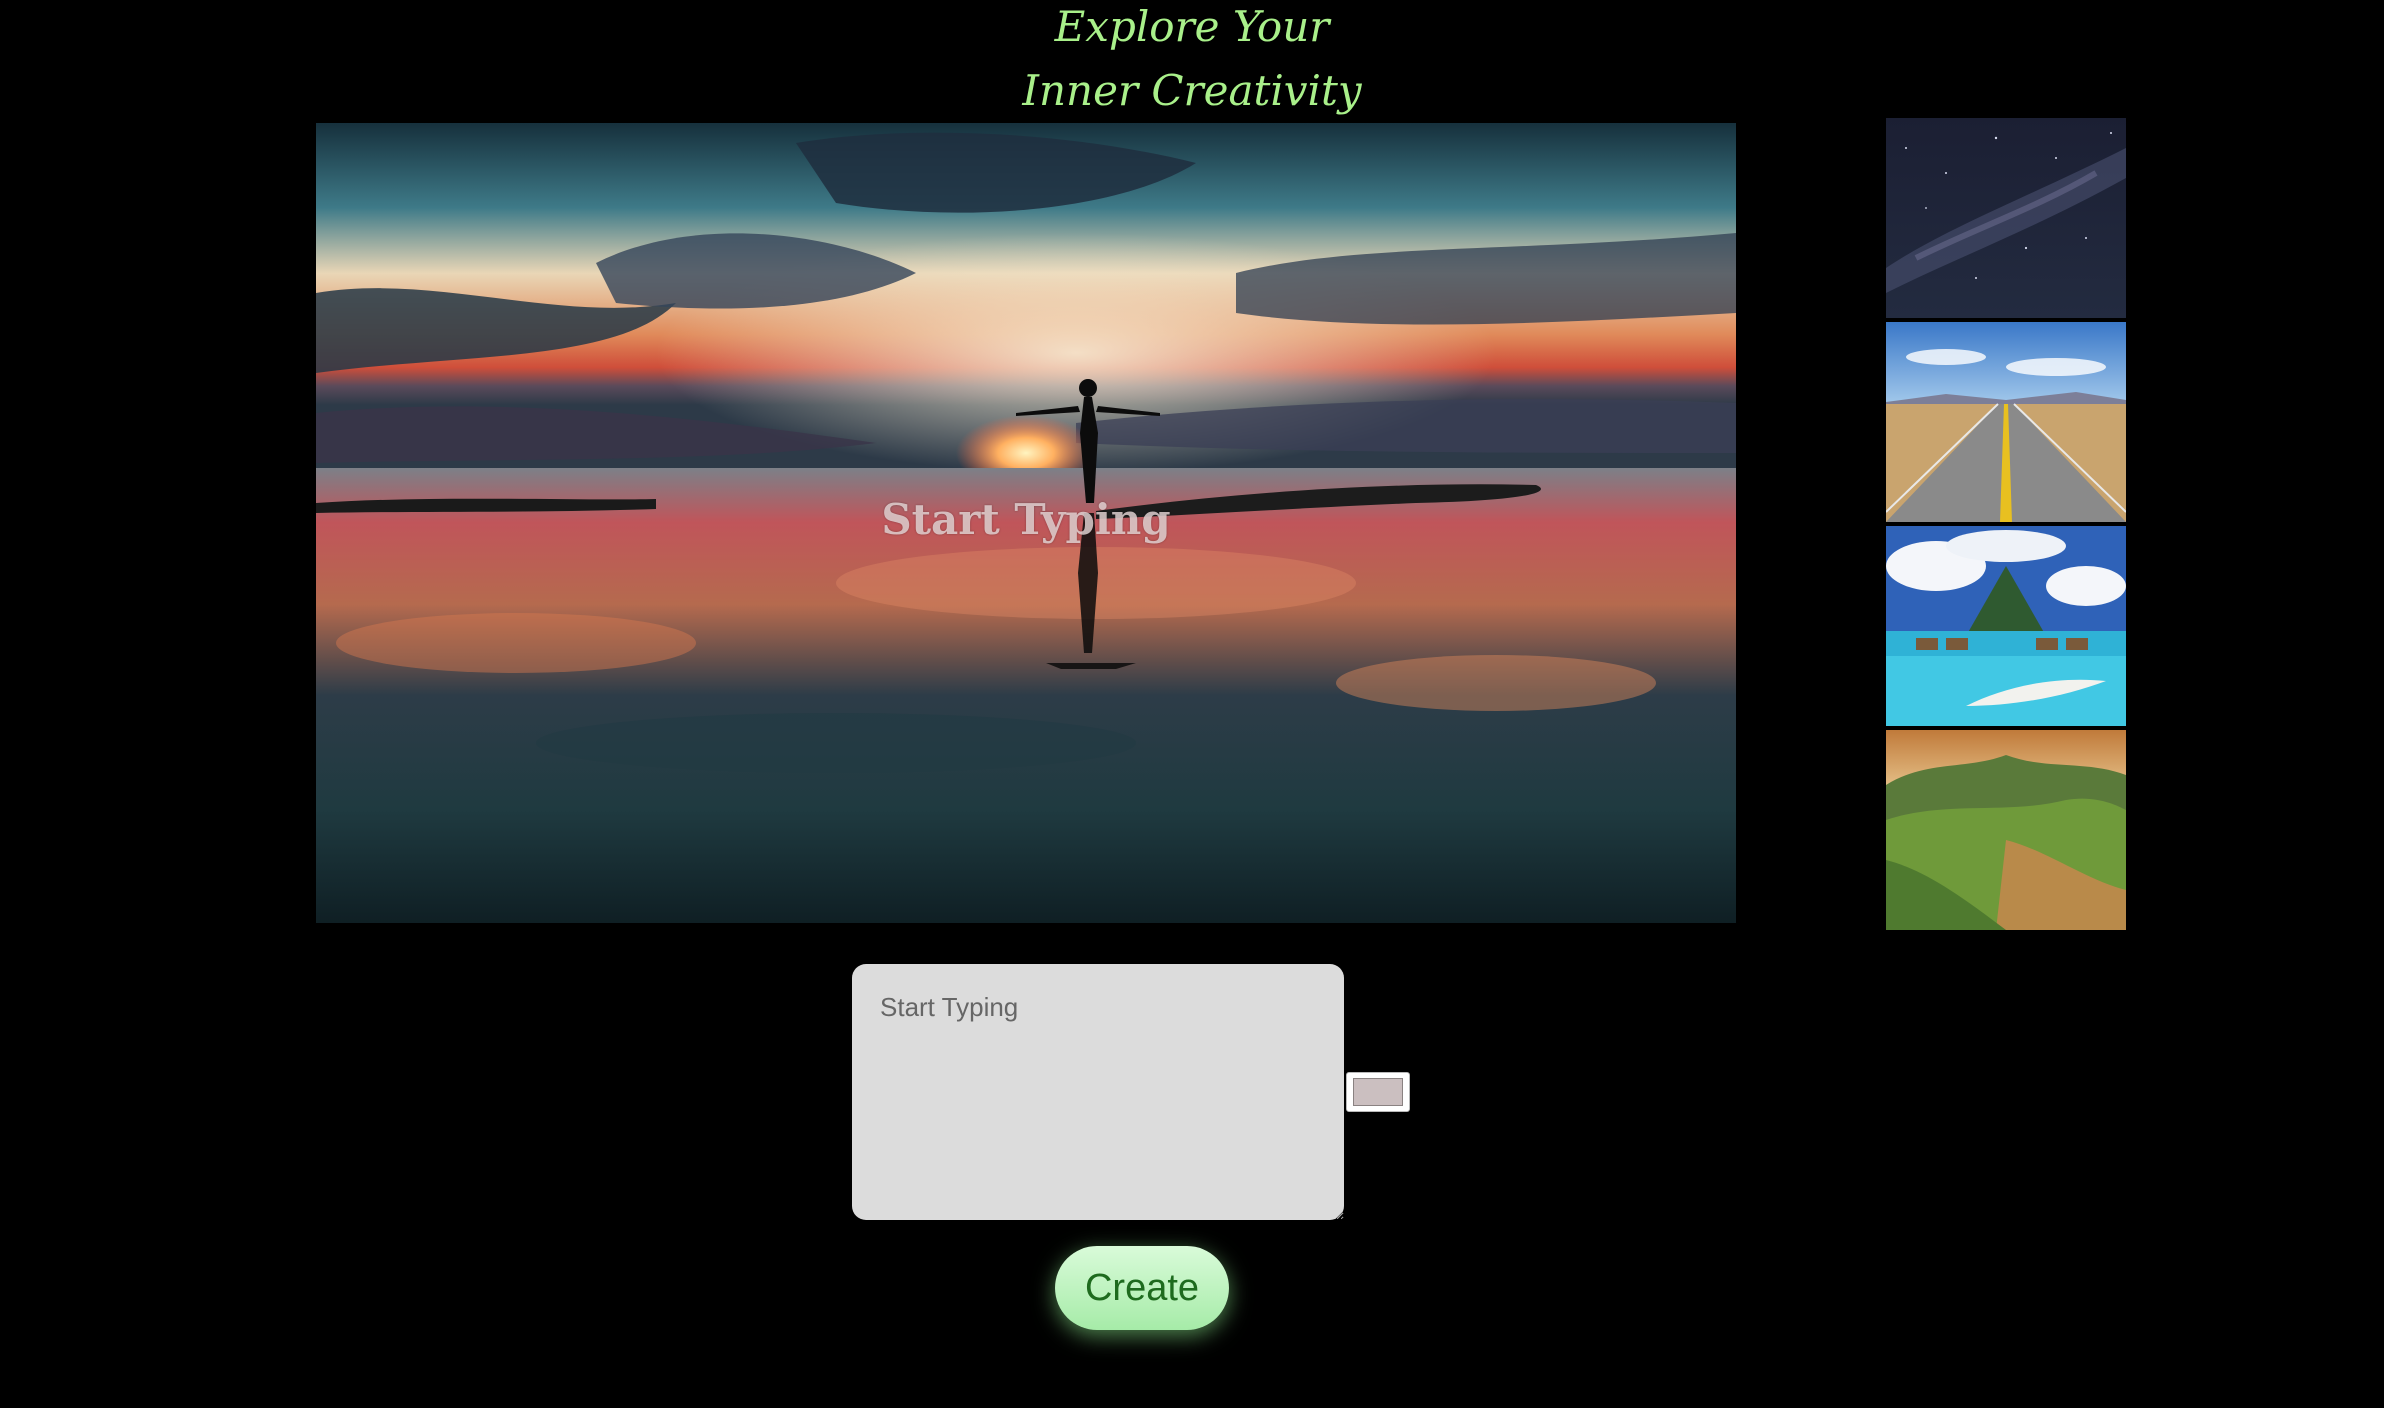 This screenshot has width=2384, height=1408. I want to click on thumbnail-milky-way, so click(2006, 218).